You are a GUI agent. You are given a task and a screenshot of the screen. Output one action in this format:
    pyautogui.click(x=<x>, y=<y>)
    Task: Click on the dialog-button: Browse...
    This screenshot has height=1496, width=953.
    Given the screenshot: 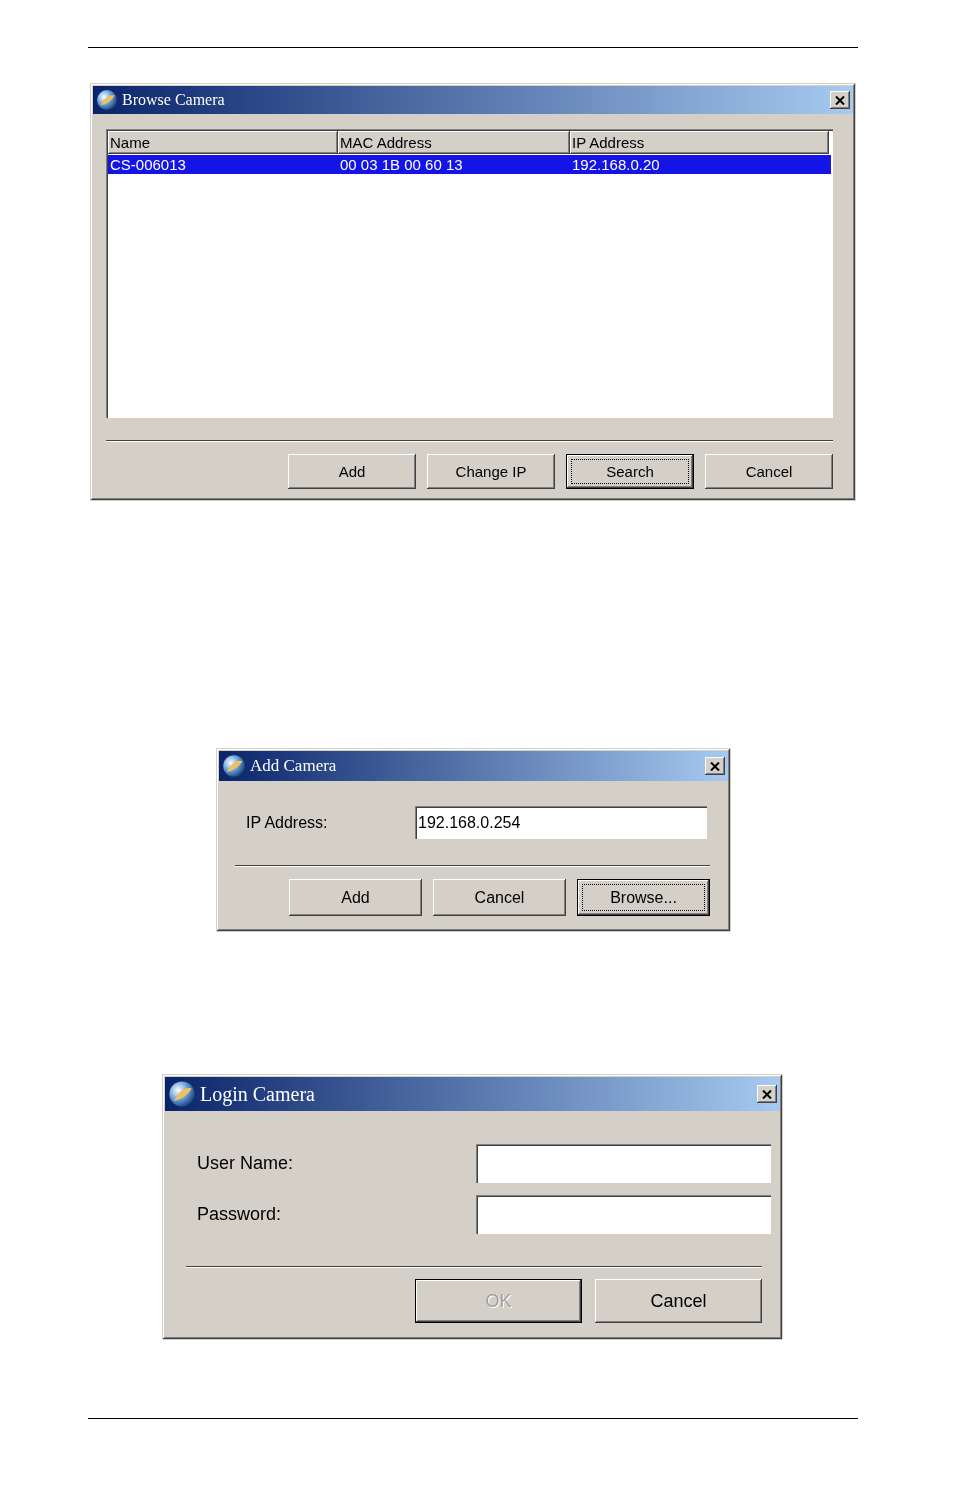 What is the action you would take?
    pyautogui.click(x=643, y=897)
    